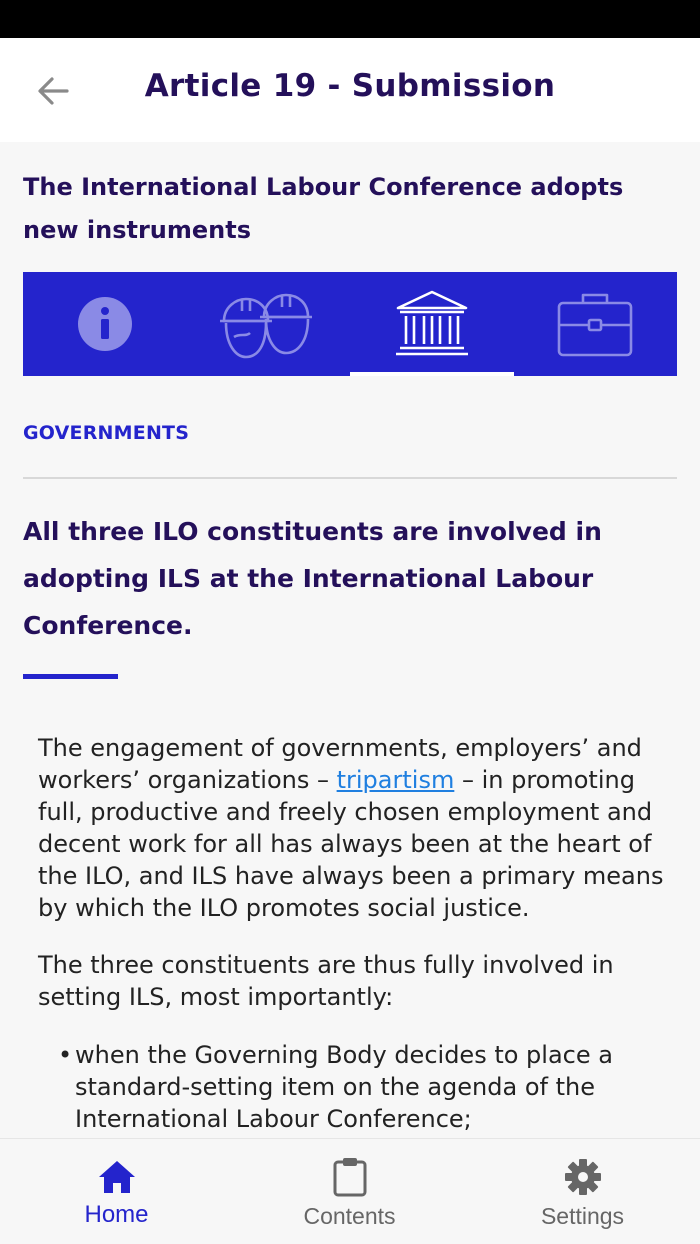 The image size is (700, 1244). I want to click on info-icon, so click(104, 324).